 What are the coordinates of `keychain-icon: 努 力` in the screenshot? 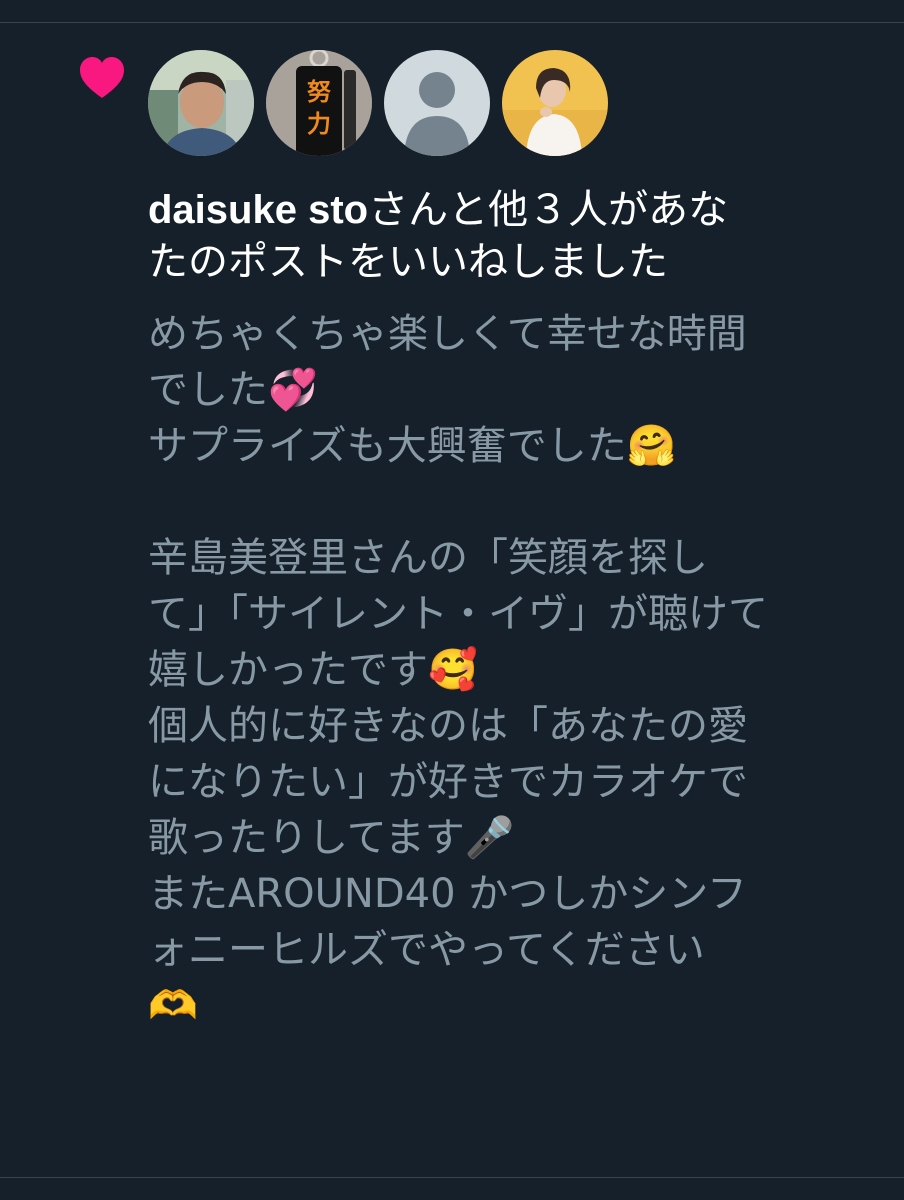 It's located at (319, 103).